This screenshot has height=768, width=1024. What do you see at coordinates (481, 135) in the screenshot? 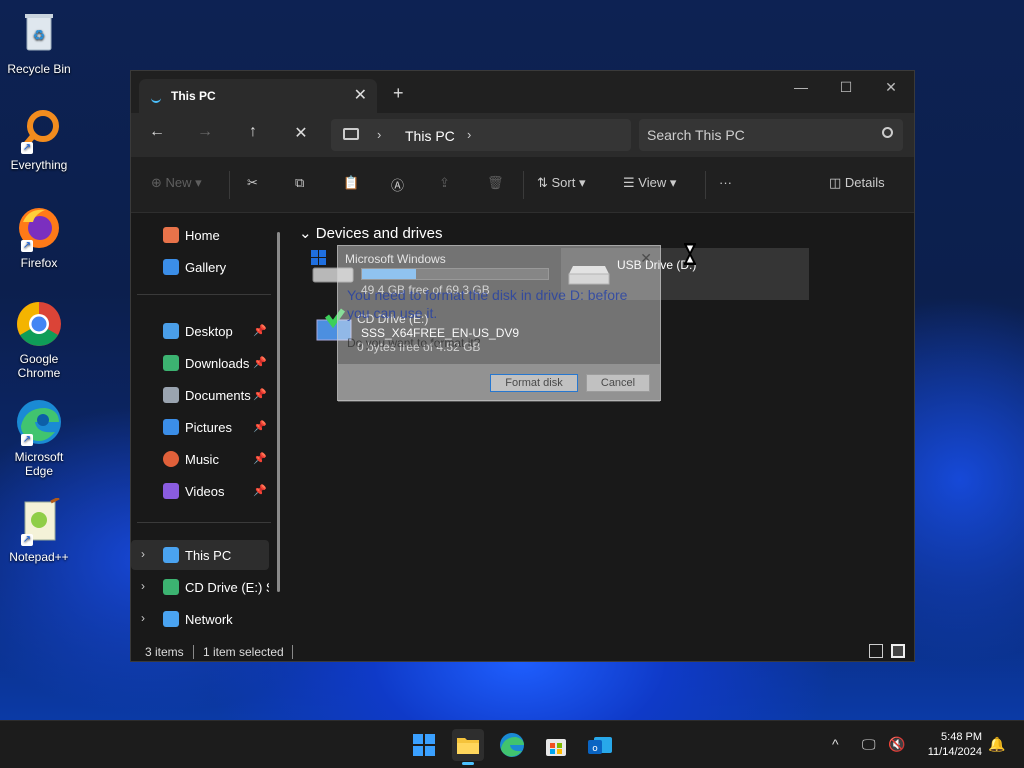
I see `address-bar: › This PC ›` at bounding box center [481, 135].